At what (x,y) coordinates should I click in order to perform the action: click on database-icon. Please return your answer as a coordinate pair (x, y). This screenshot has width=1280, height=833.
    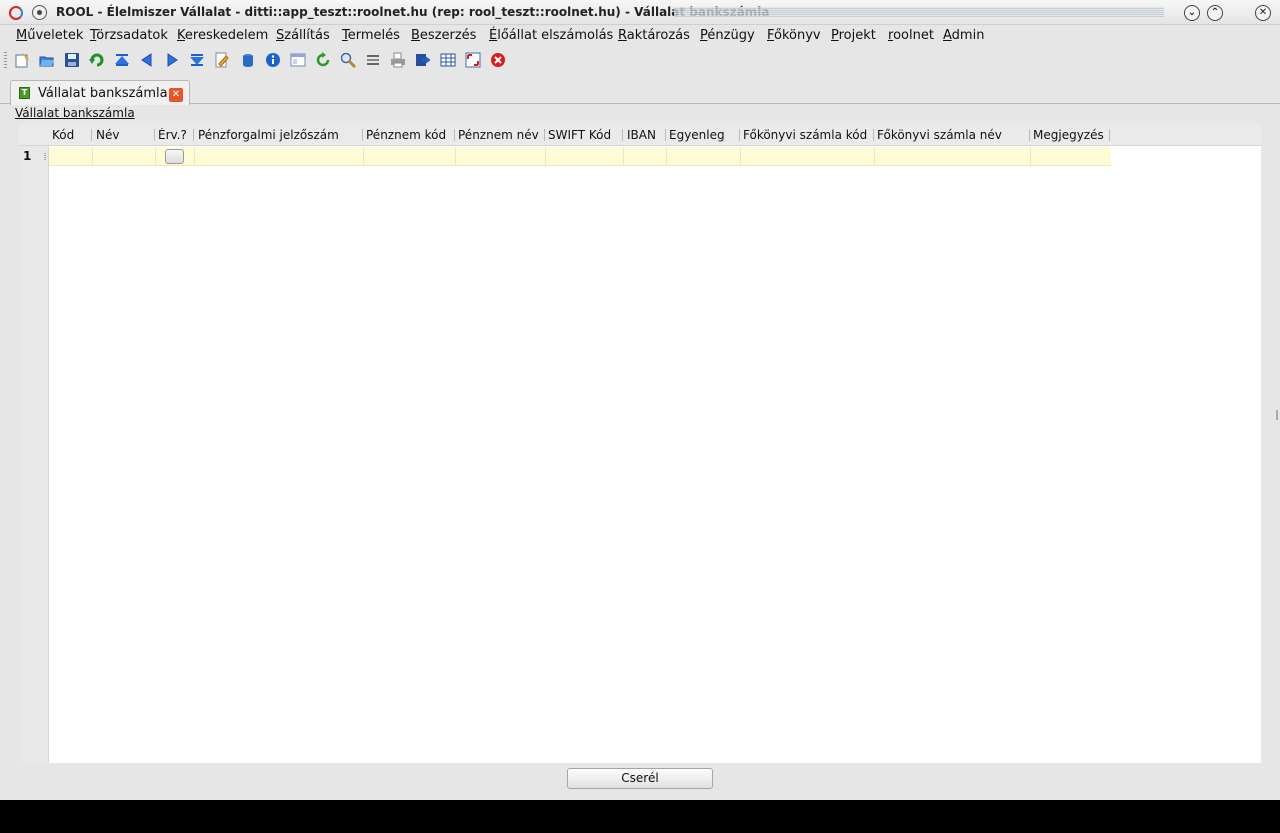
    Looking at the image, I should click on (248, 60).